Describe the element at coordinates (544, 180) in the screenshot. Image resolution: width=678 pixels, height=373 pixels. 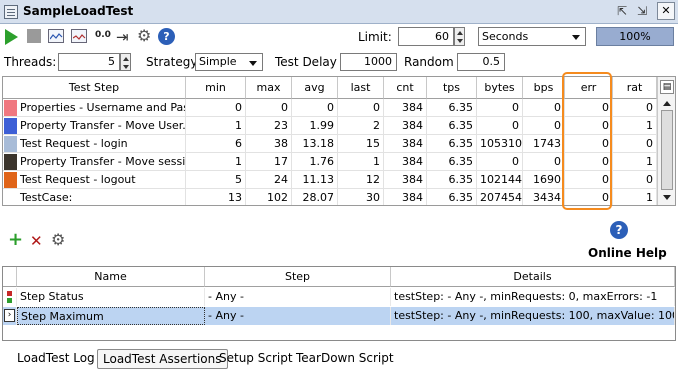
I see `stats-cell-bps: 1690` at that location.